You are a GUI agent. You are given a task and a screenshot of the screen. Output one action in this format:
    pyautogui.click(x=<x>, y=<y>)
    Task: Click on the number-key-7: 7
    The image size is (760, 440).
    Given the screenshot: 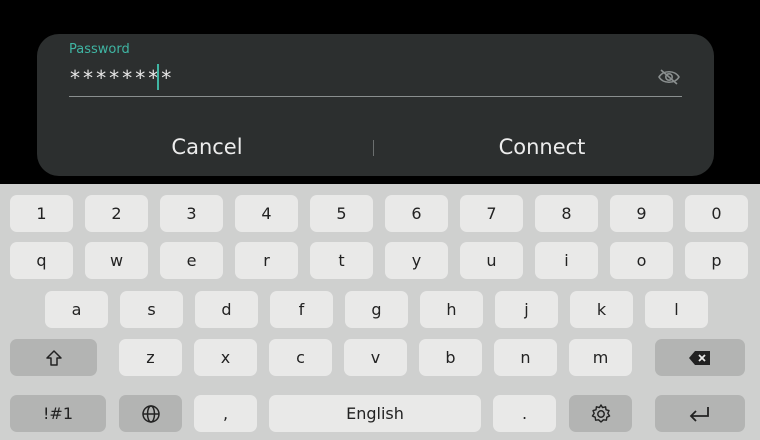 What is the action you would take?
    pyautogui.click(x=491, y=213)
    